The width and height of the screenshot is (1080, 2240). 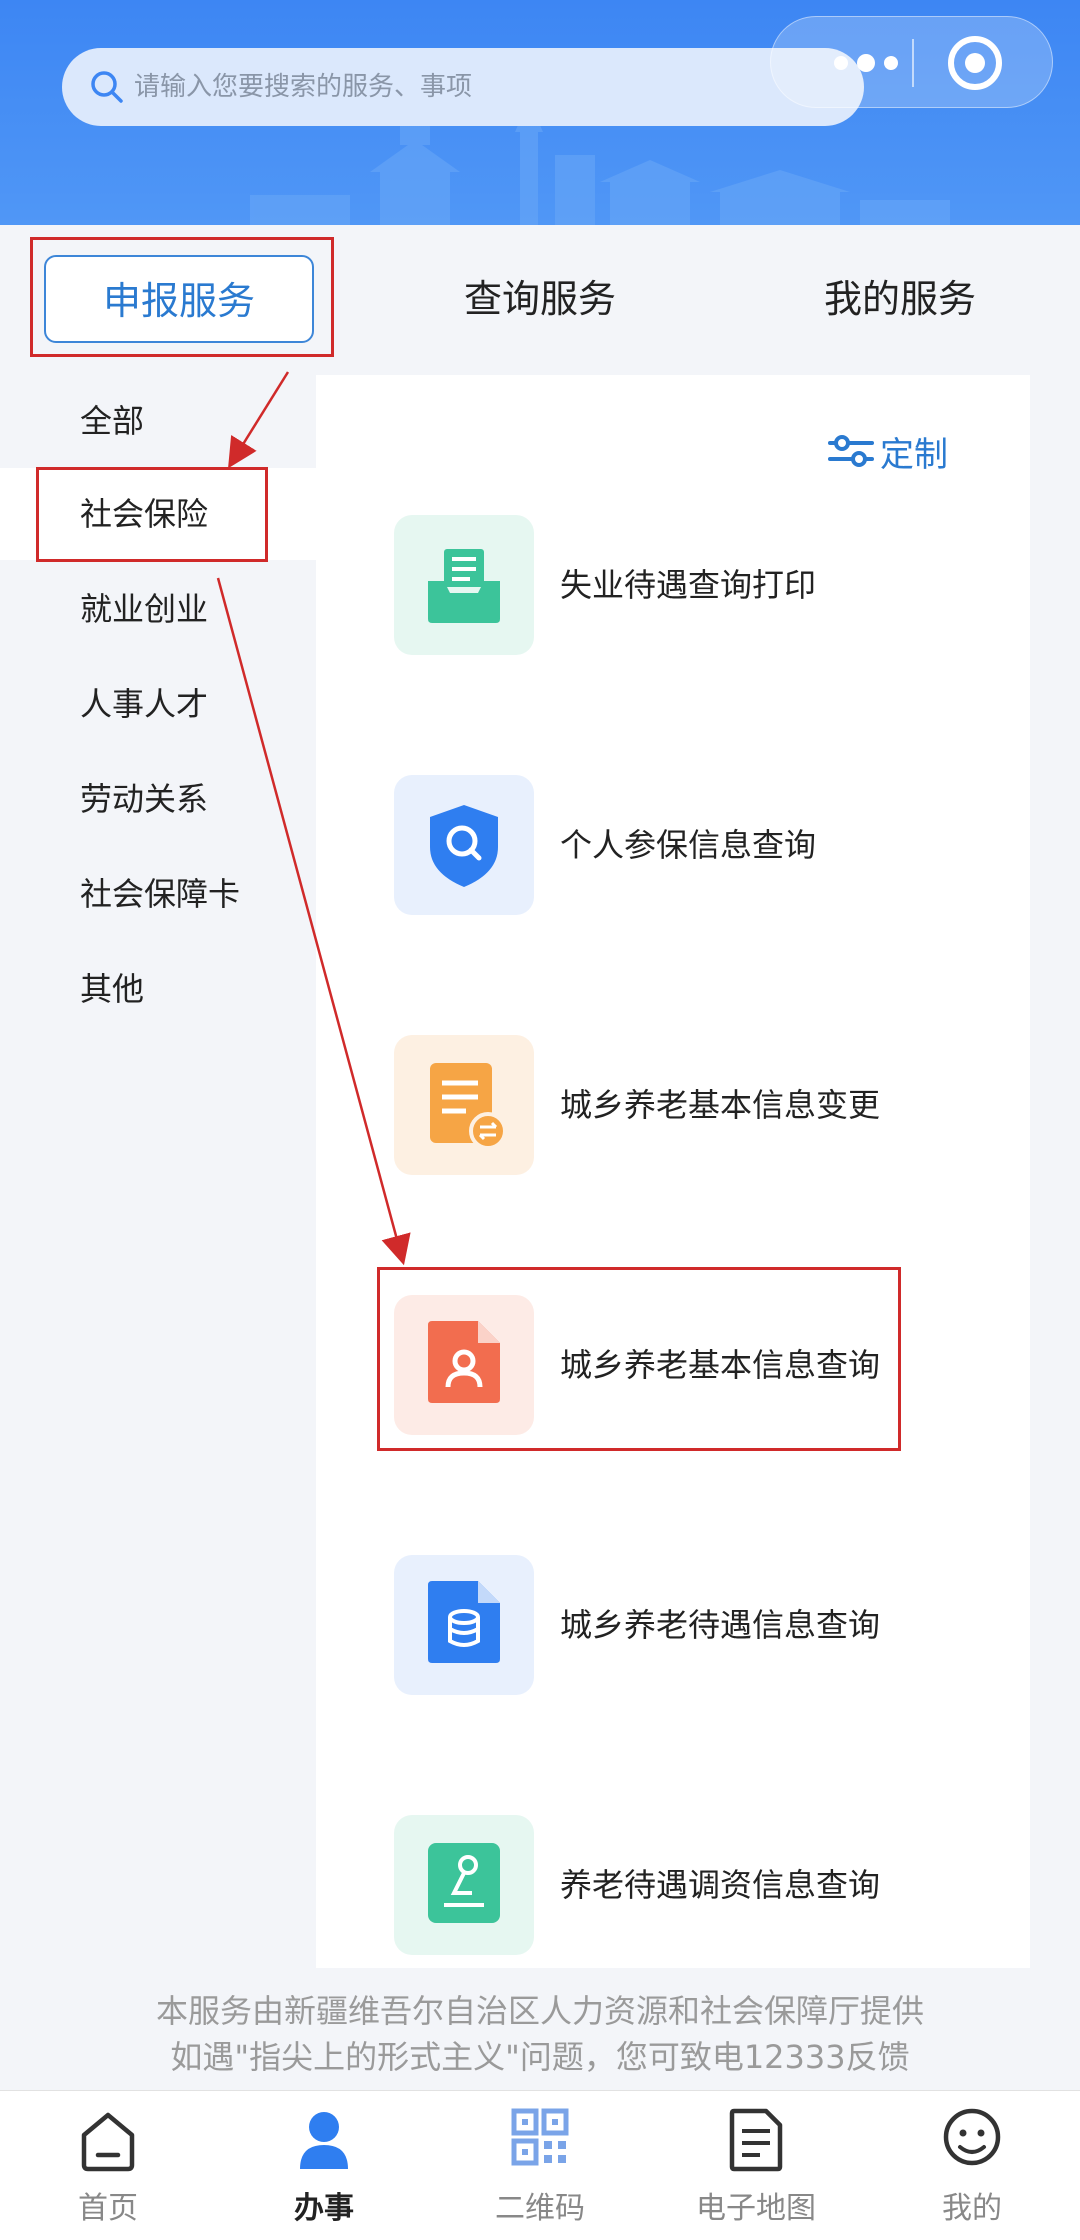 What do you see at coordinates (158, 704) in the screenshot?
I see `category-personnel: 人事人才` at bounding box center [158, 704].